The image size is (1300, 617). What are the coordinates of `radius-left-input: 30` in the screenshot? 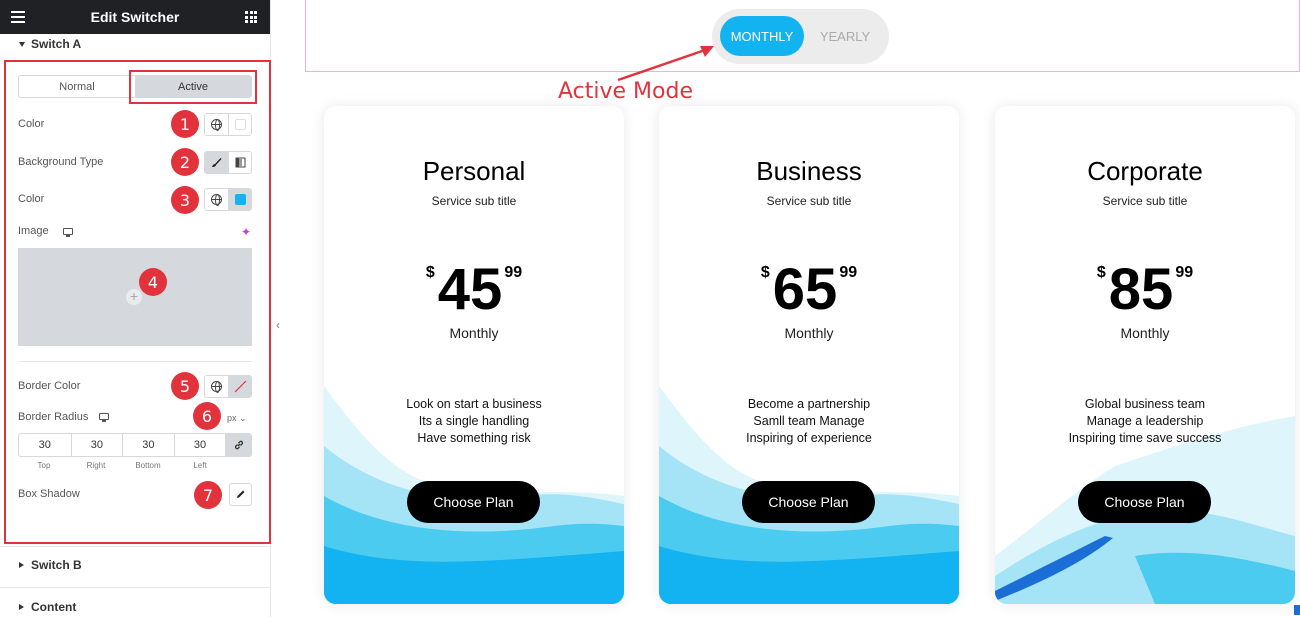 It's located at (199, 445).